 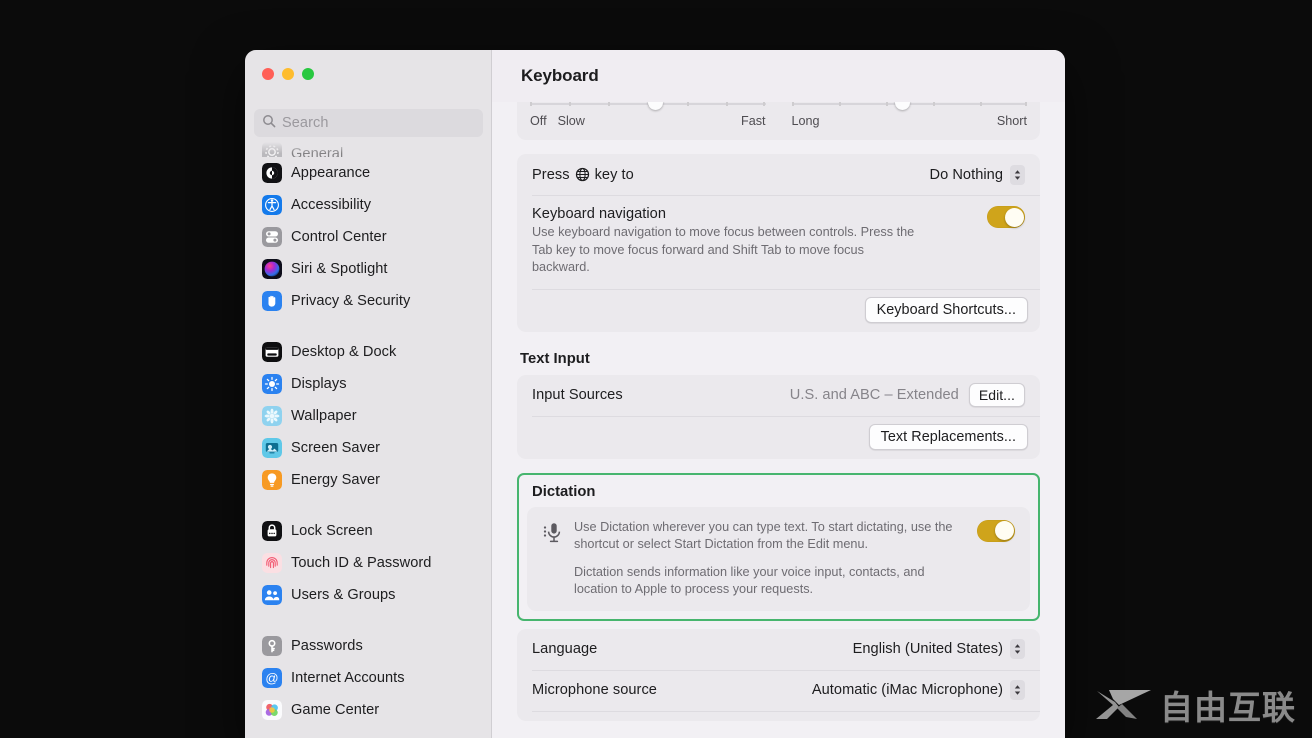 I want to click on sidebar-item-siri-spotlight: Siri & Spotlight, so click(x=368, y=269).